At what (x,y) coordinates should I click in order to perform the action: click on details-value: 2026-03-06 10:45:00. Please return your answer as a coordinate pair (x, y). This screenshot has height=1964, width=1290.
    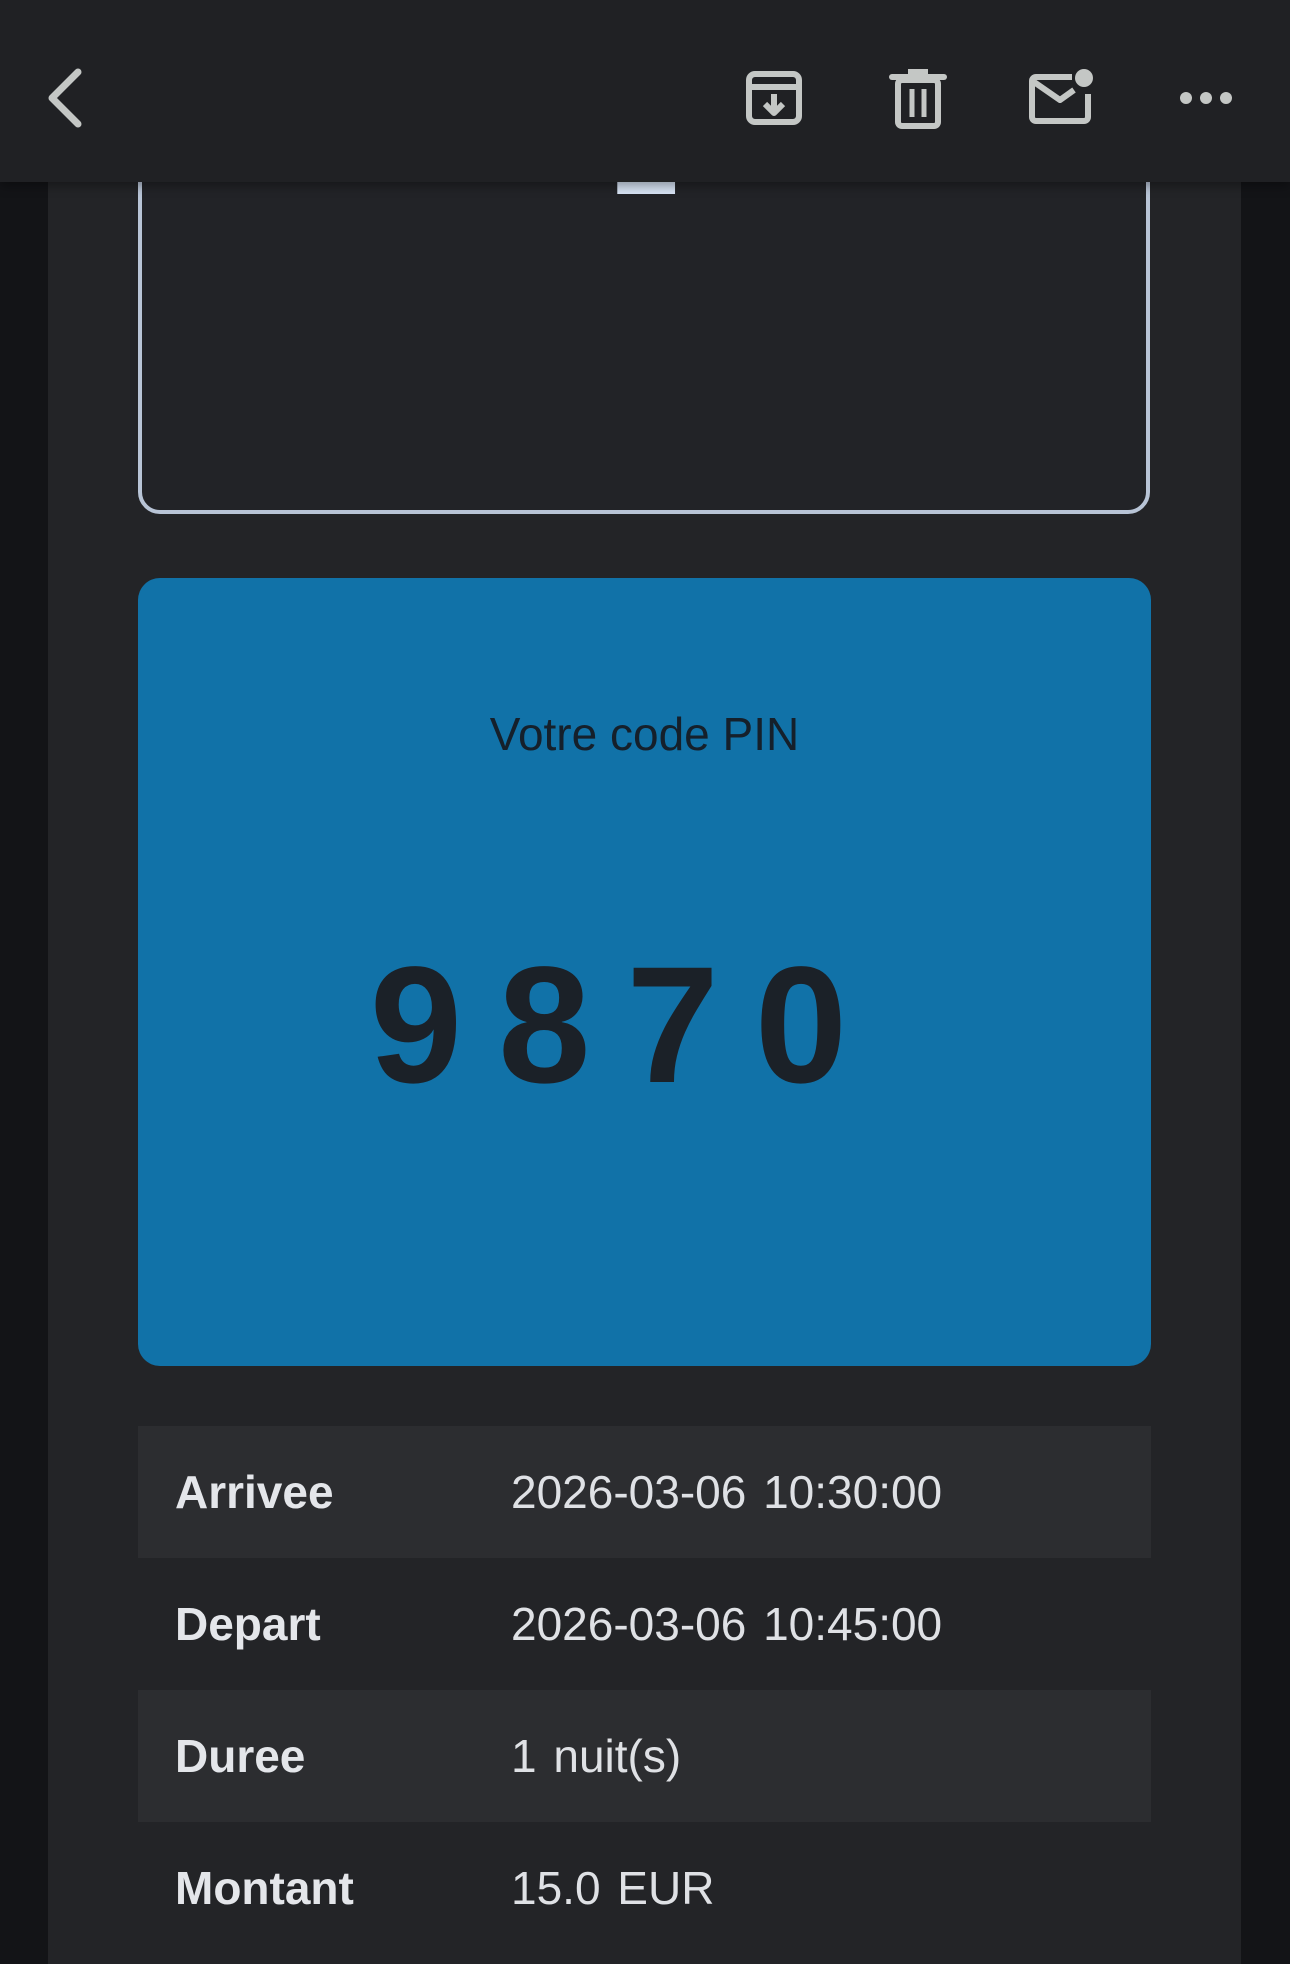
    Looking at the image, I should click on (727, 1624).